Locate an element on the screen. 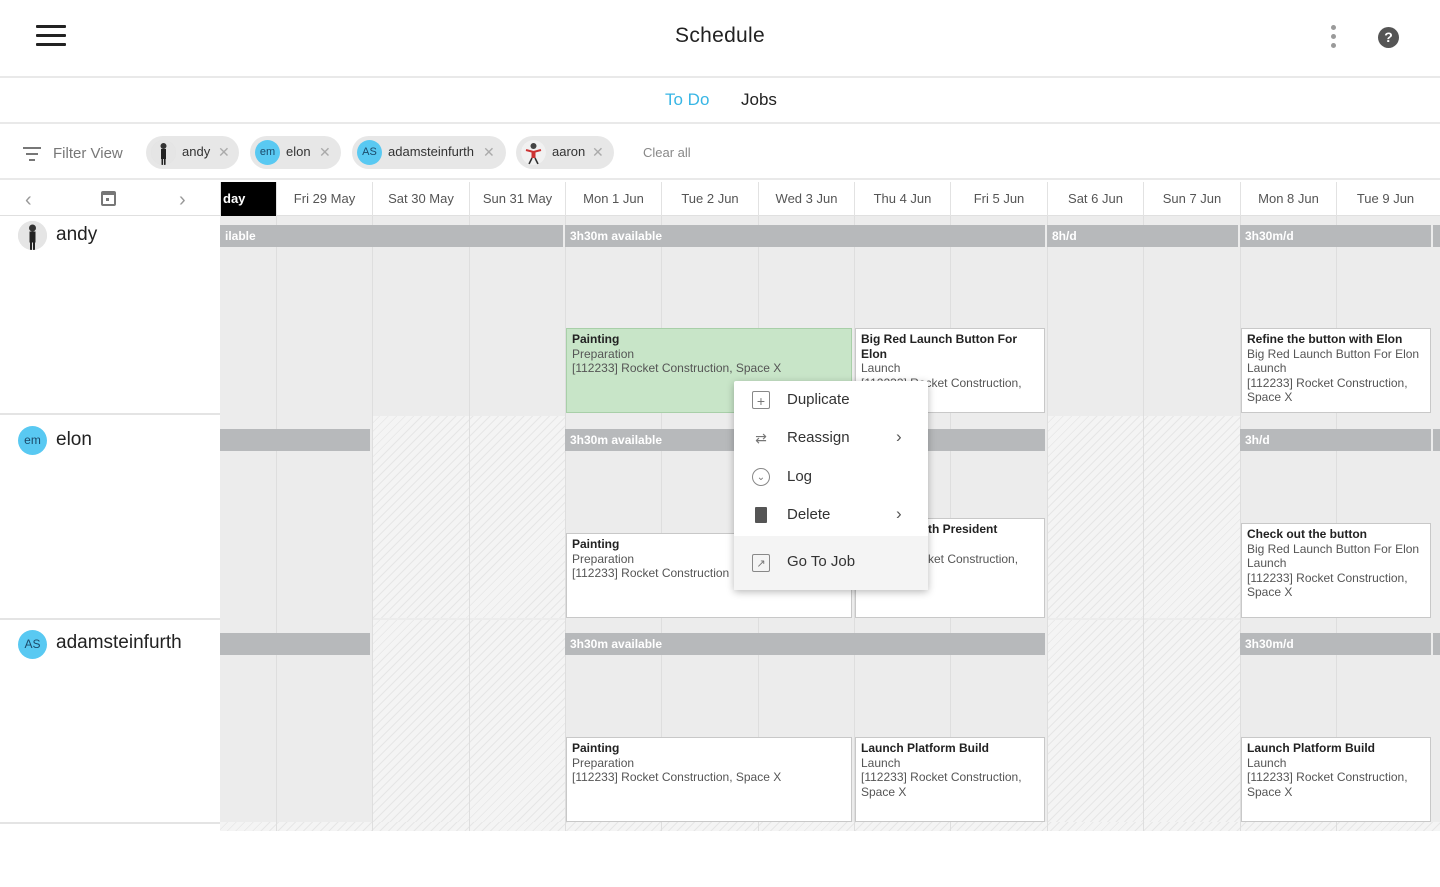 This screenshot has height=887, width=1440. day-header: Fri 29 May is located at coordinates (324, 199).